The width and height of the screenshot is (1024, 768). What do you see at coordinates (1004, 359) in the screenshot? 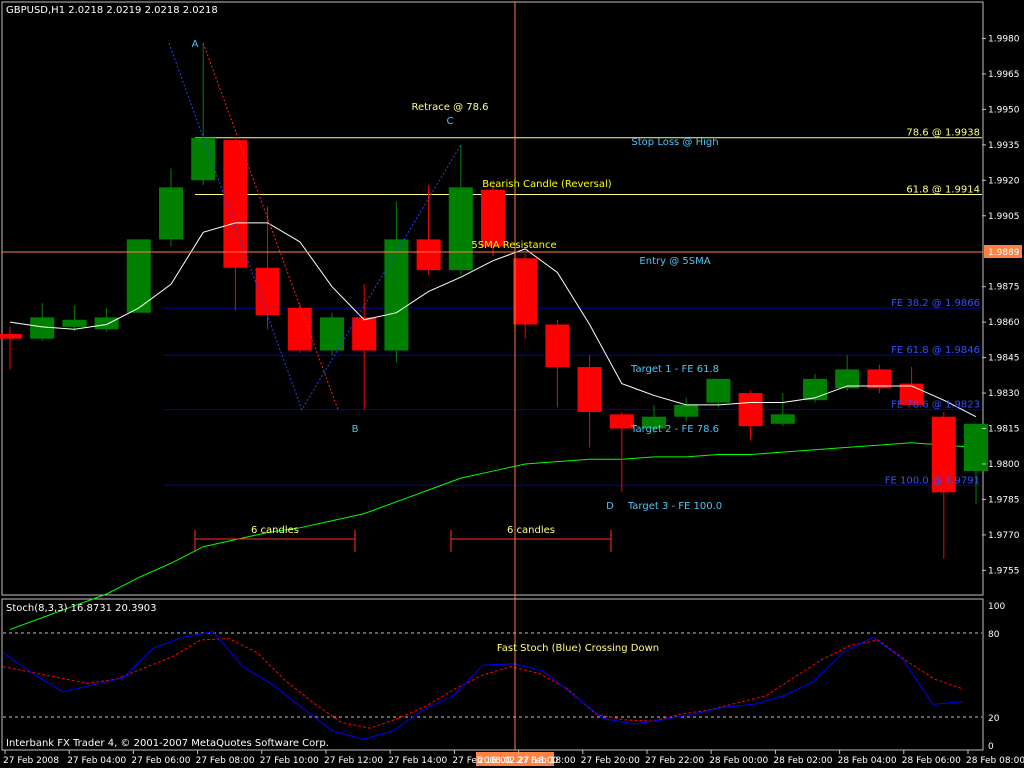
I see `price-tick-label: 1.9845` at bounding box center [1004, 359].